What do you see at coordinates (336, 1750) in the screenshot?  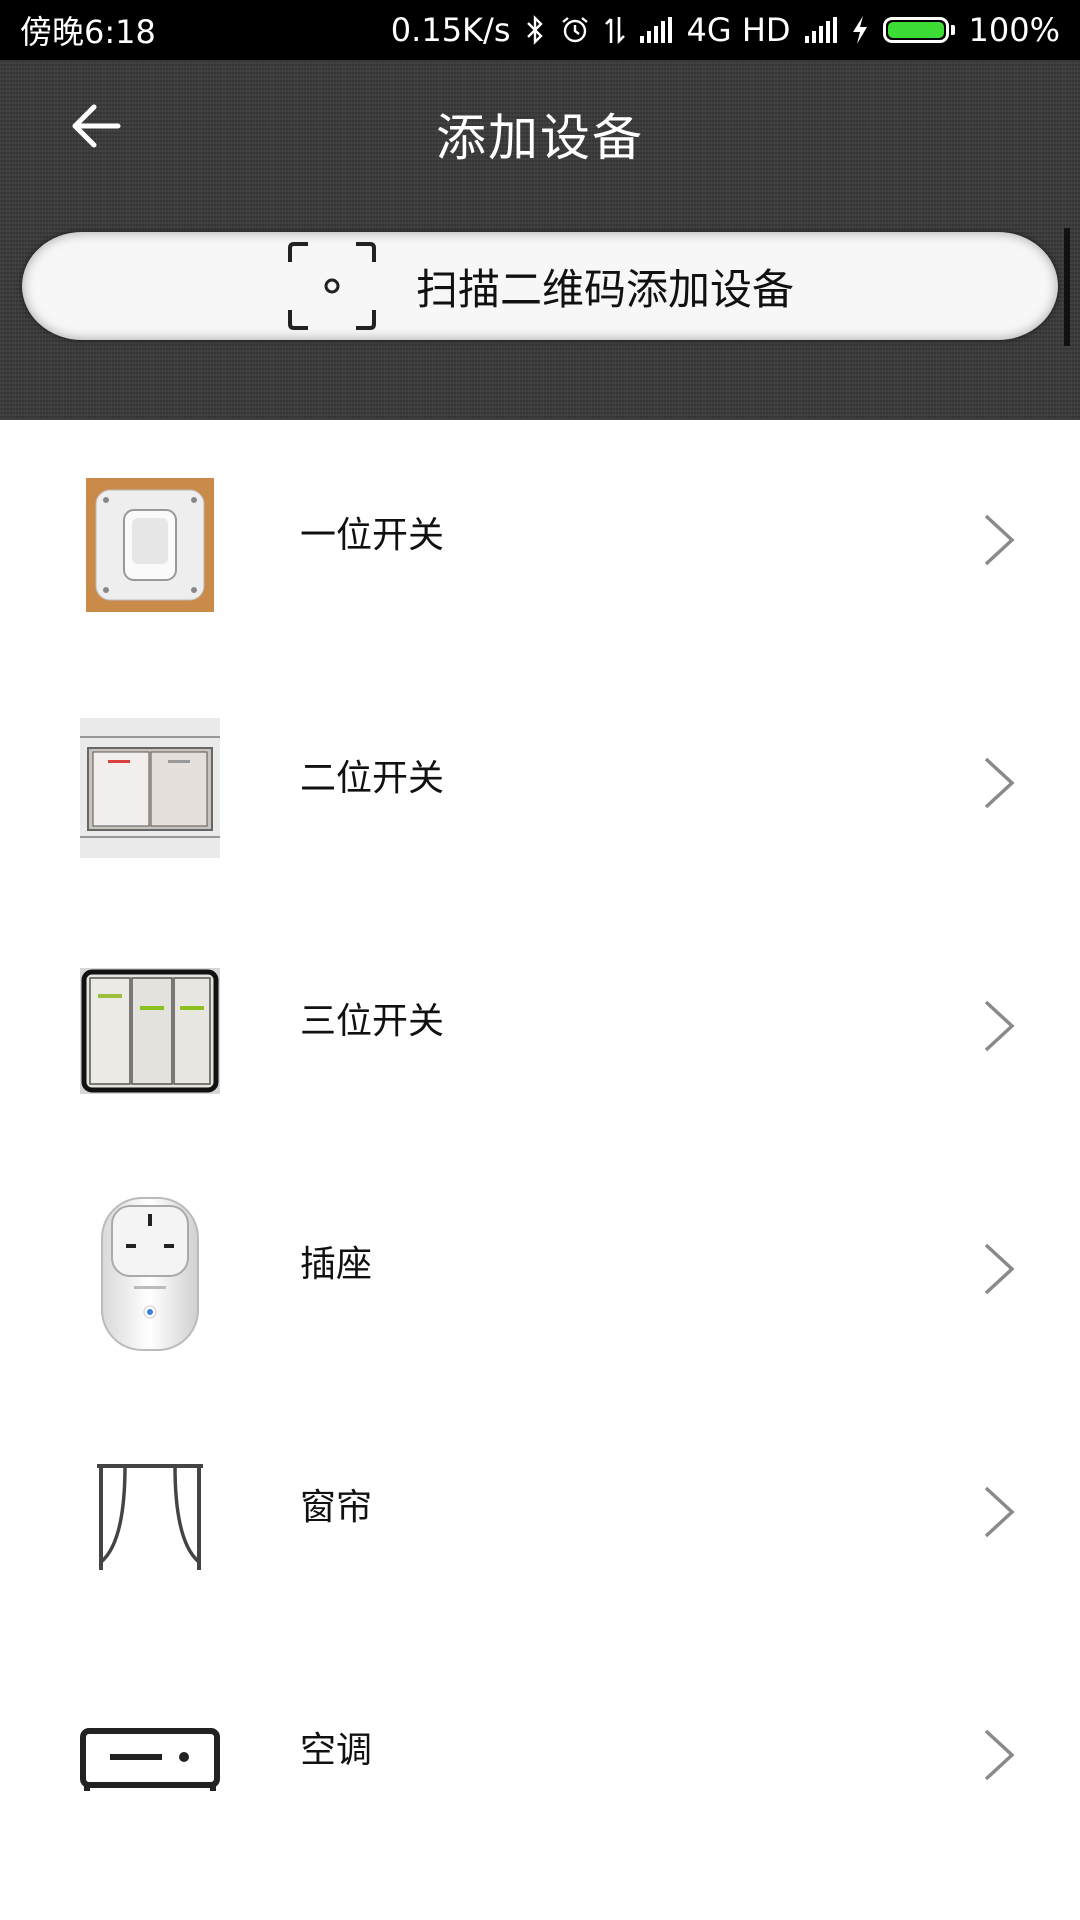 I see `device-label: 空调` at bounding box center [336, 1750].